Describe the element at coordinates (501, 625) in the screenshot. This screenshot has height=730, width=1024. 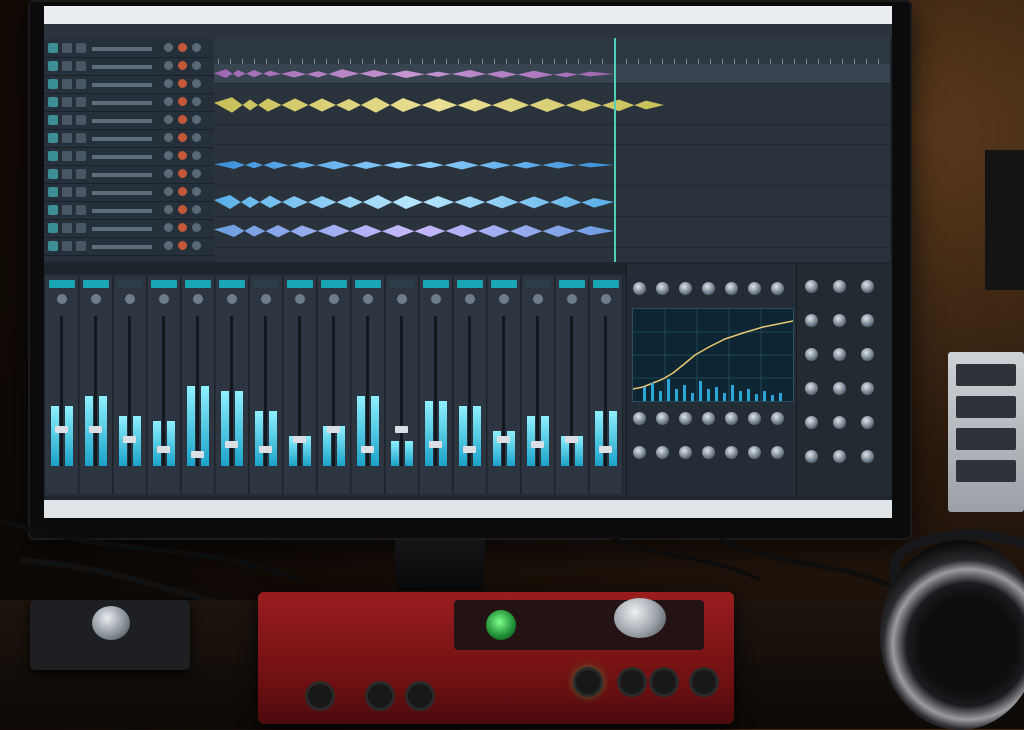
I see `gain-knob-icon` at that location.